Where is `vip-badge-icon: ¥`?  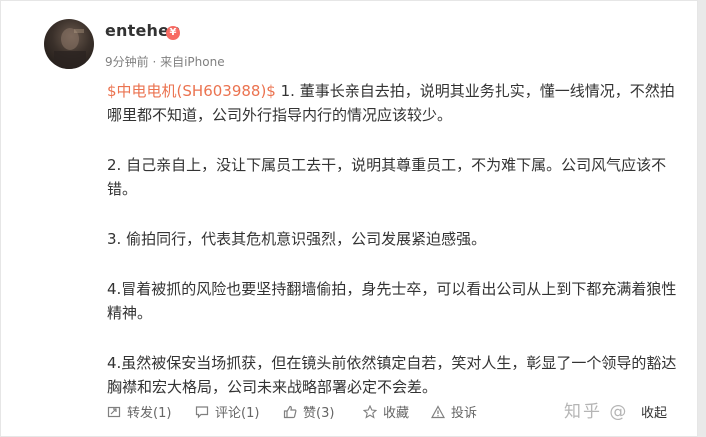
vip-badge-icon: ¥ is located at coordinates (173, 33).